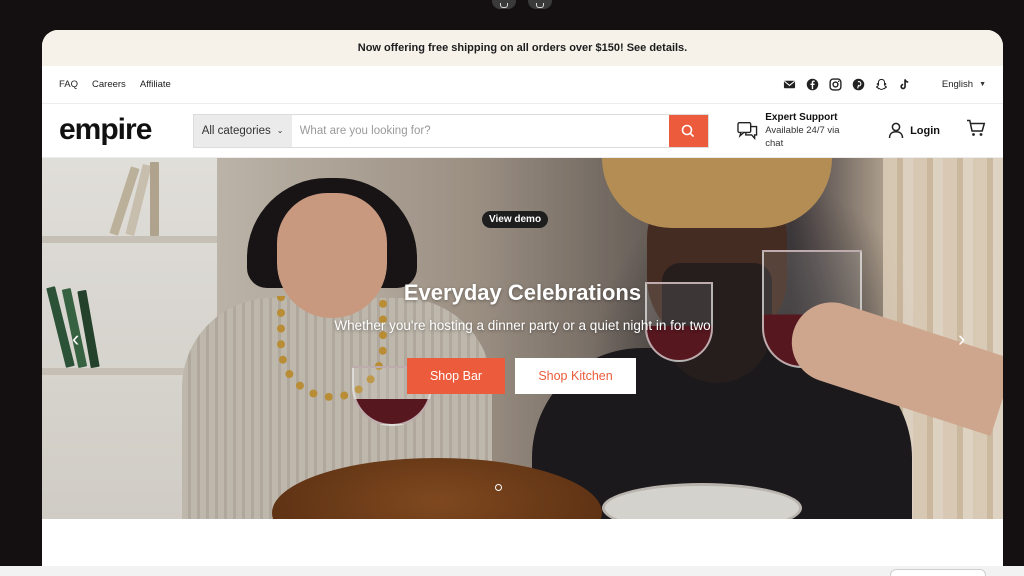 Image resolution: width=1024 pixels, height=576 pixels. Describe the element at coordinates (280, 130) in the screenshot. I see `chevron-down-icon: ⌄` at that location.